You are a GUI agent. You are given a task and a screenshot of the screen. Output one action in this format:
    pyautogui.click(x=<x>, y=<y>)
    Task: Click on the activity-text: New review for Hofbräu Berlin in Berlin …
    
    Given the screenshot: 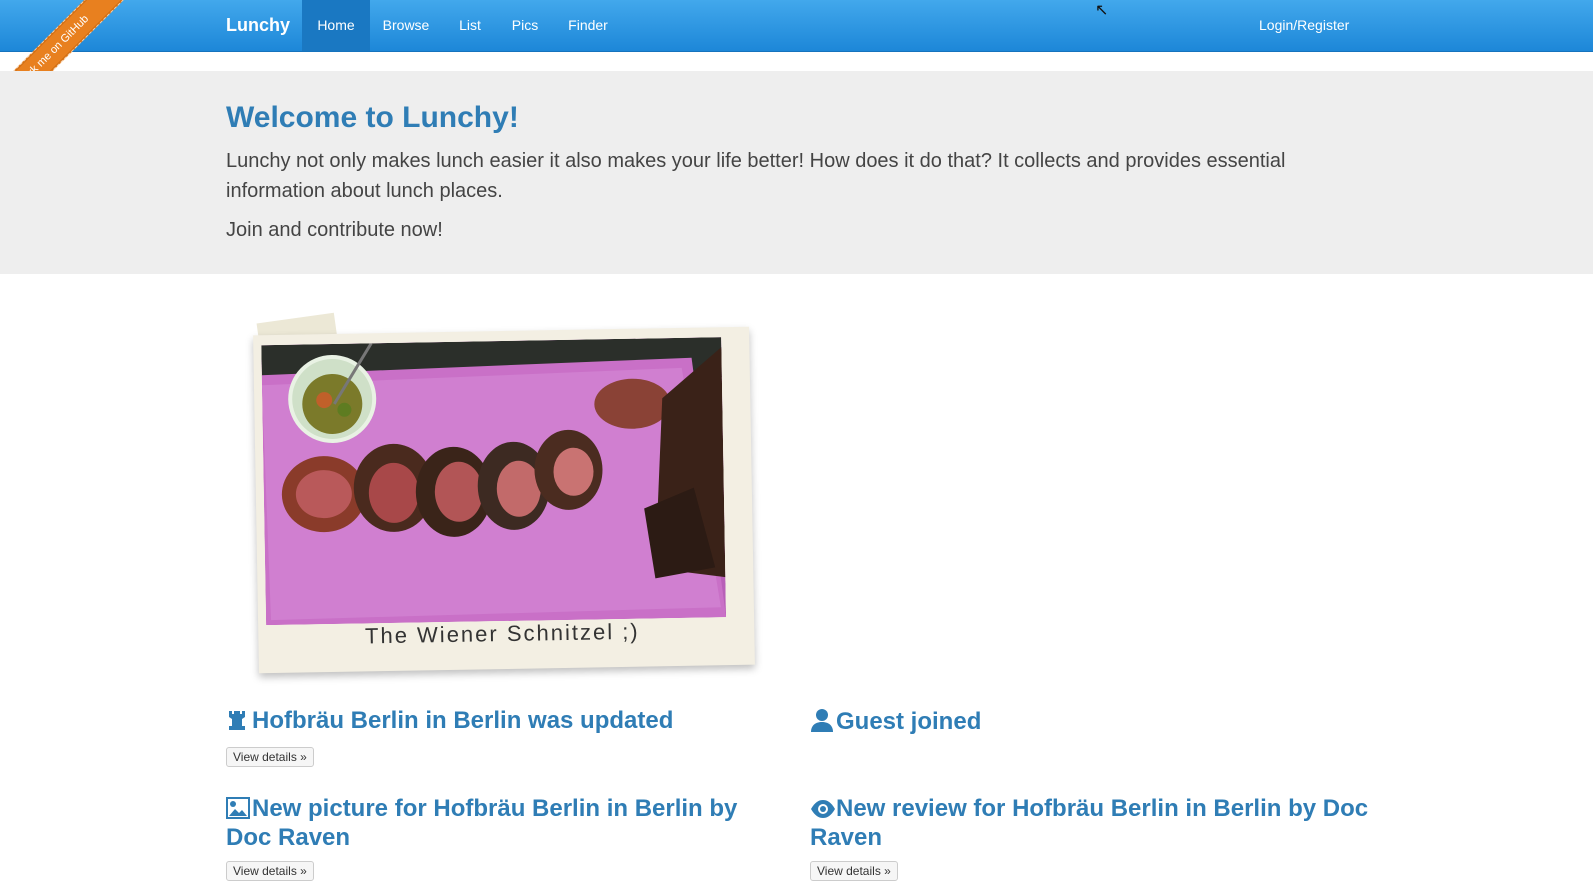 What is the action you would take?
    pyautogui.click(x=1089, y=823)
    